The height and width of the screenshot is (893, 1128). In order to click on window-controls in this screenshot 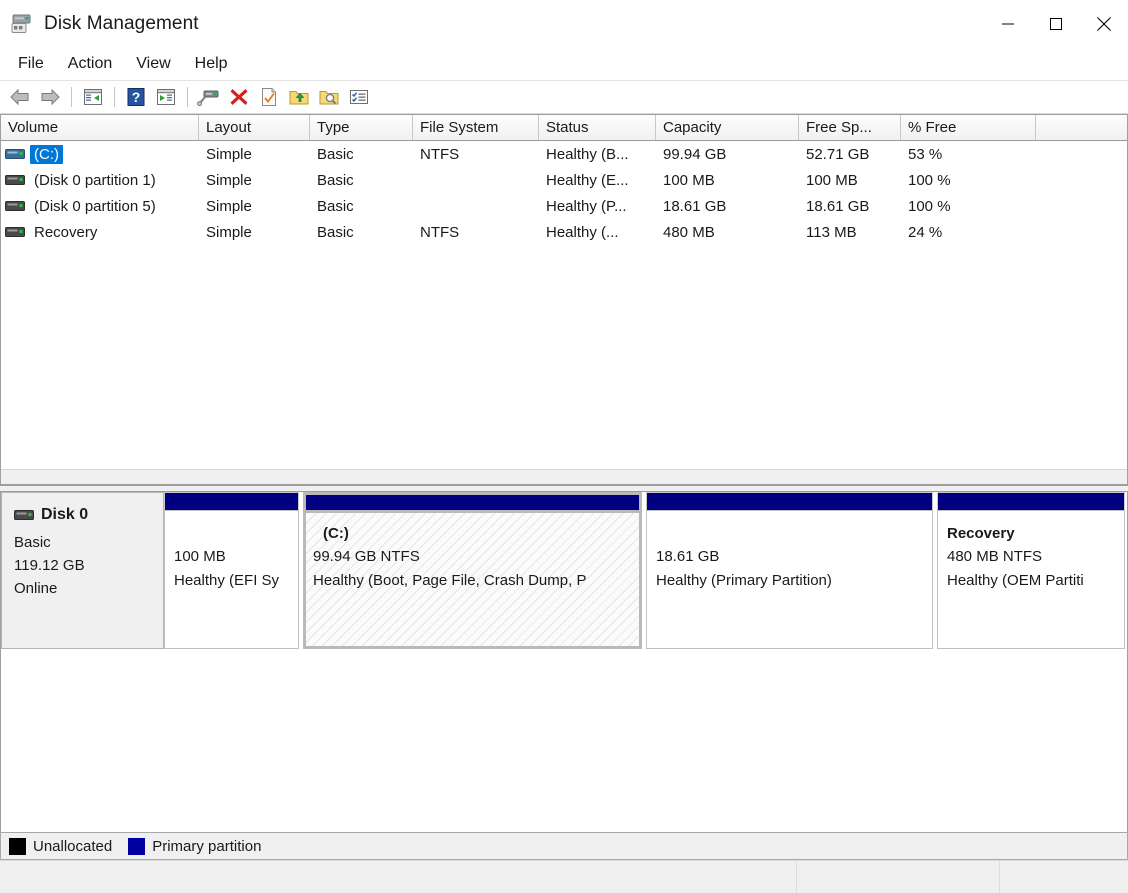, I will do `click(1056, 24)`.